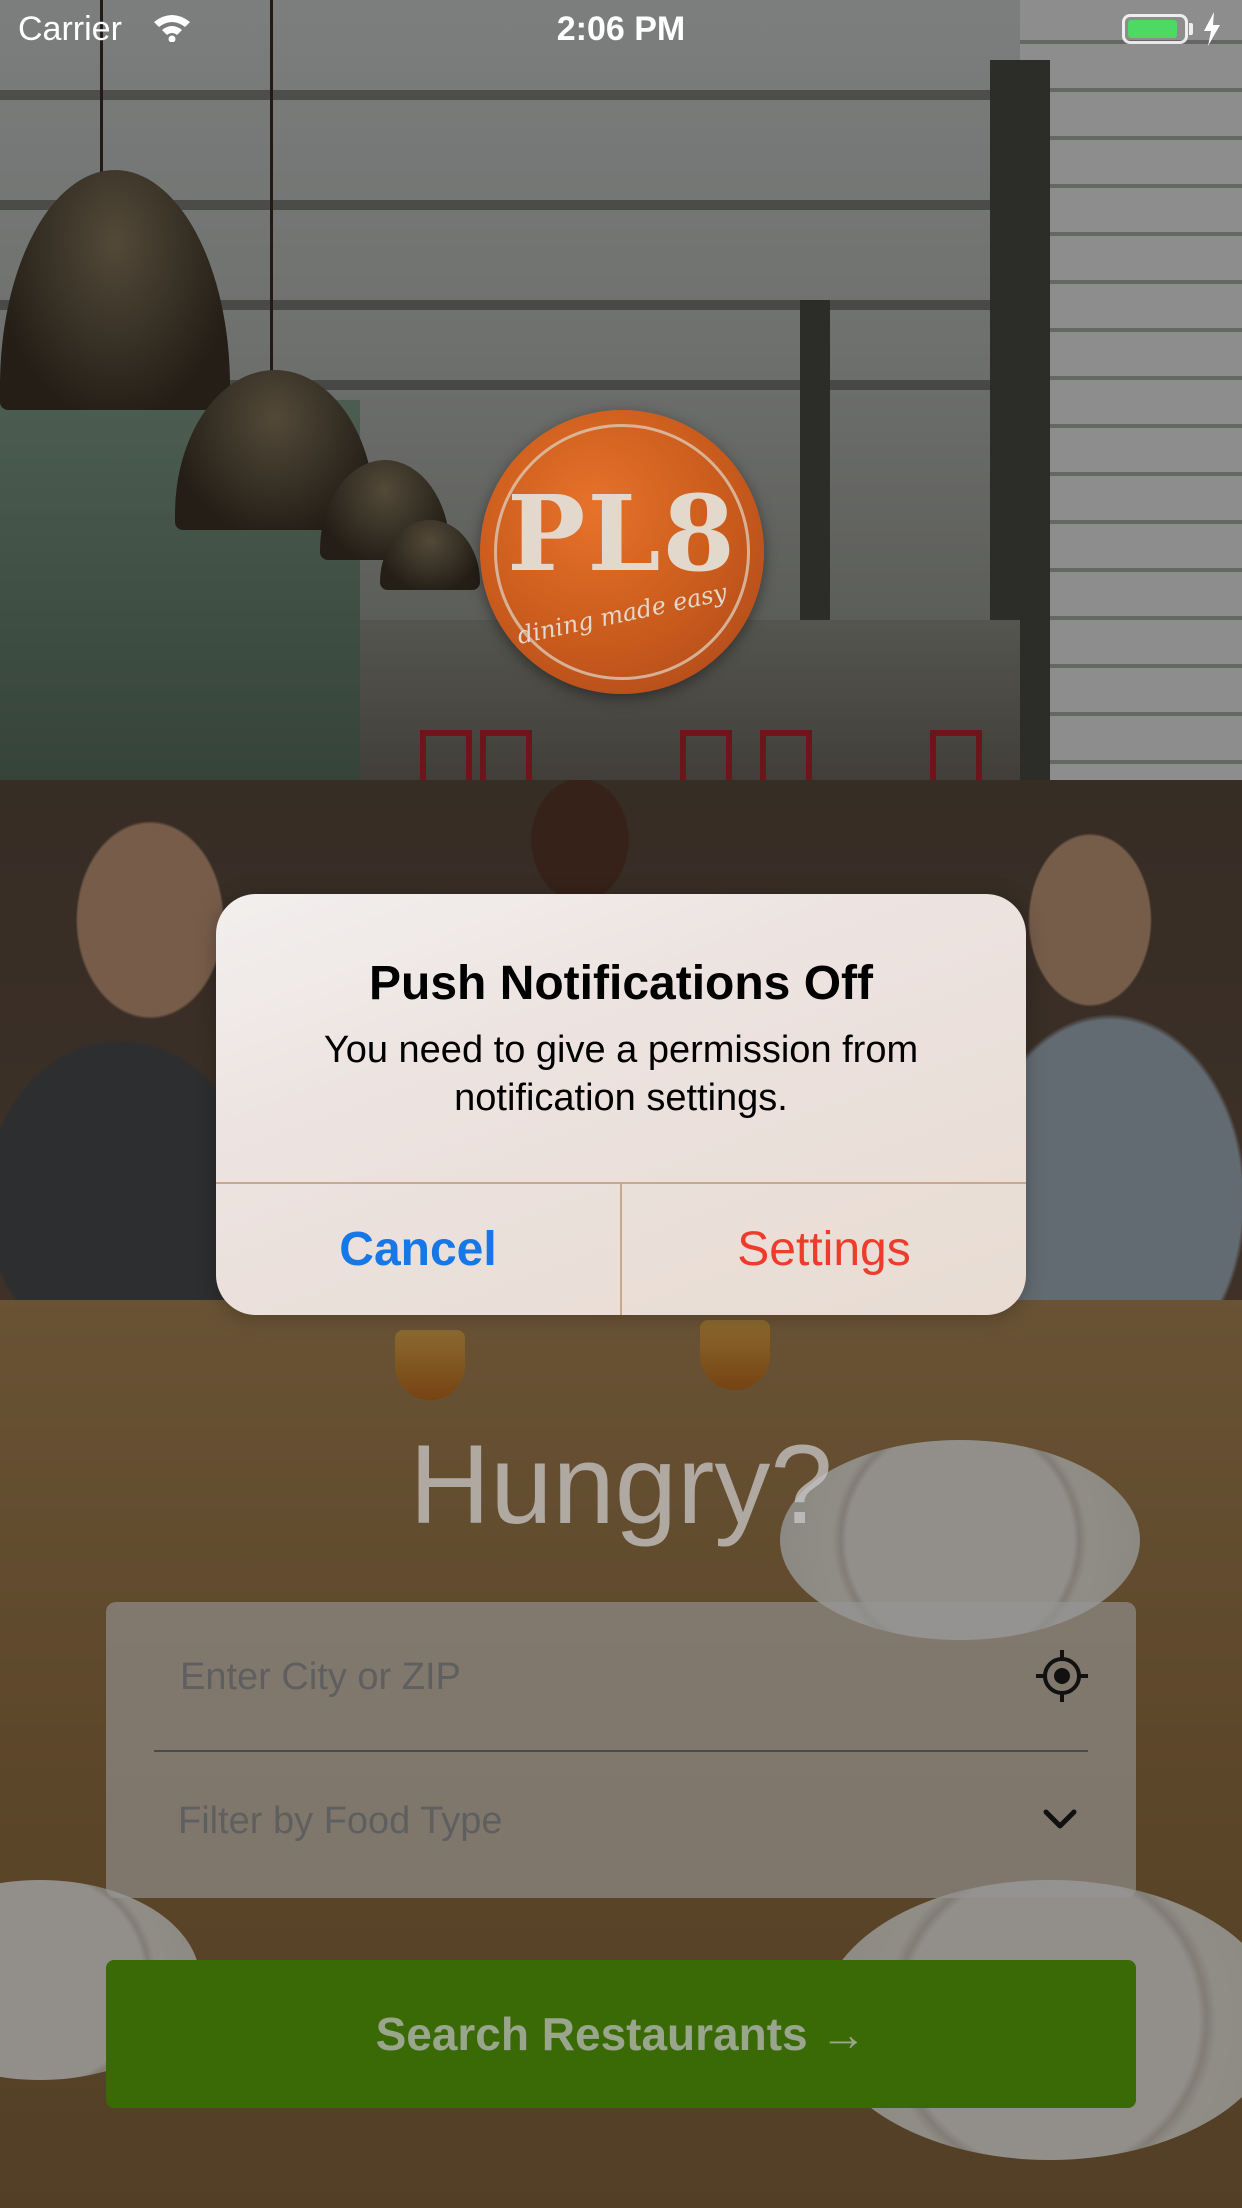  I want to click on clock: 2:06 PM, so click(621, 29).